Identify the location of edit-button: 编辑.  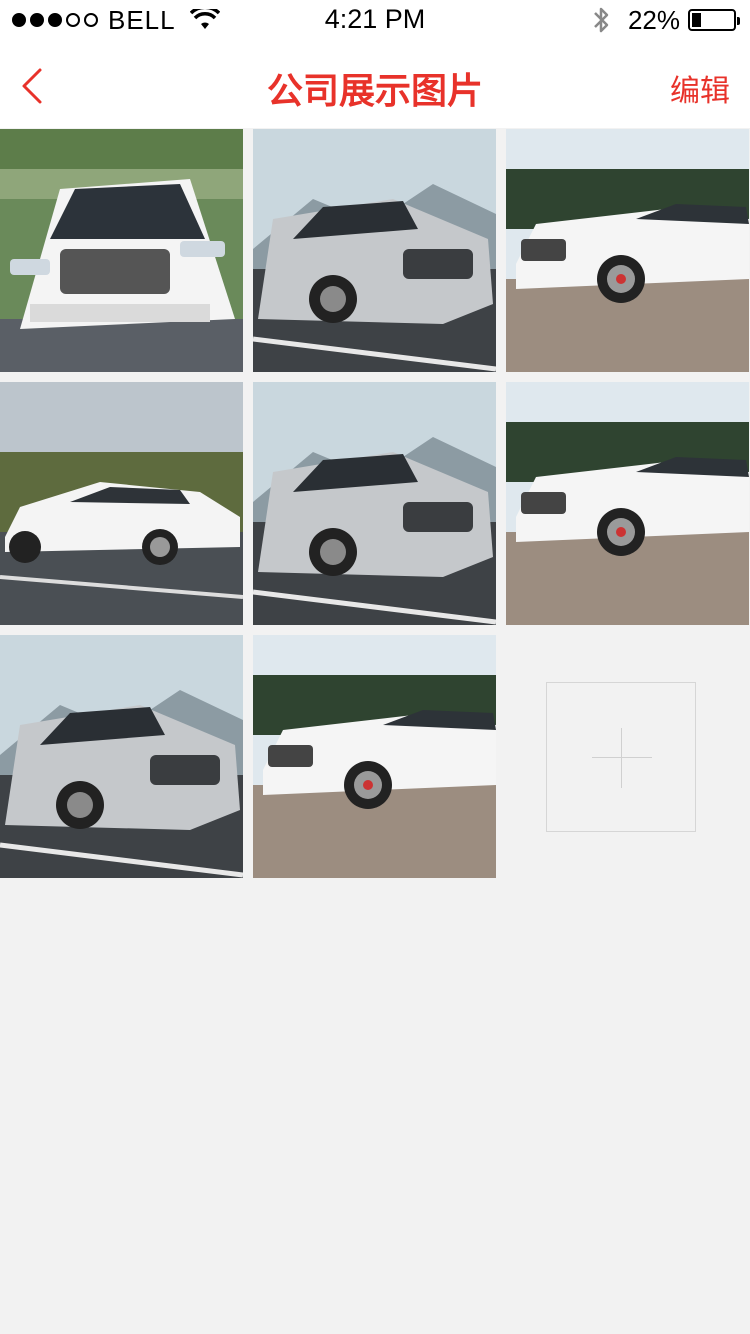
(700, 88).